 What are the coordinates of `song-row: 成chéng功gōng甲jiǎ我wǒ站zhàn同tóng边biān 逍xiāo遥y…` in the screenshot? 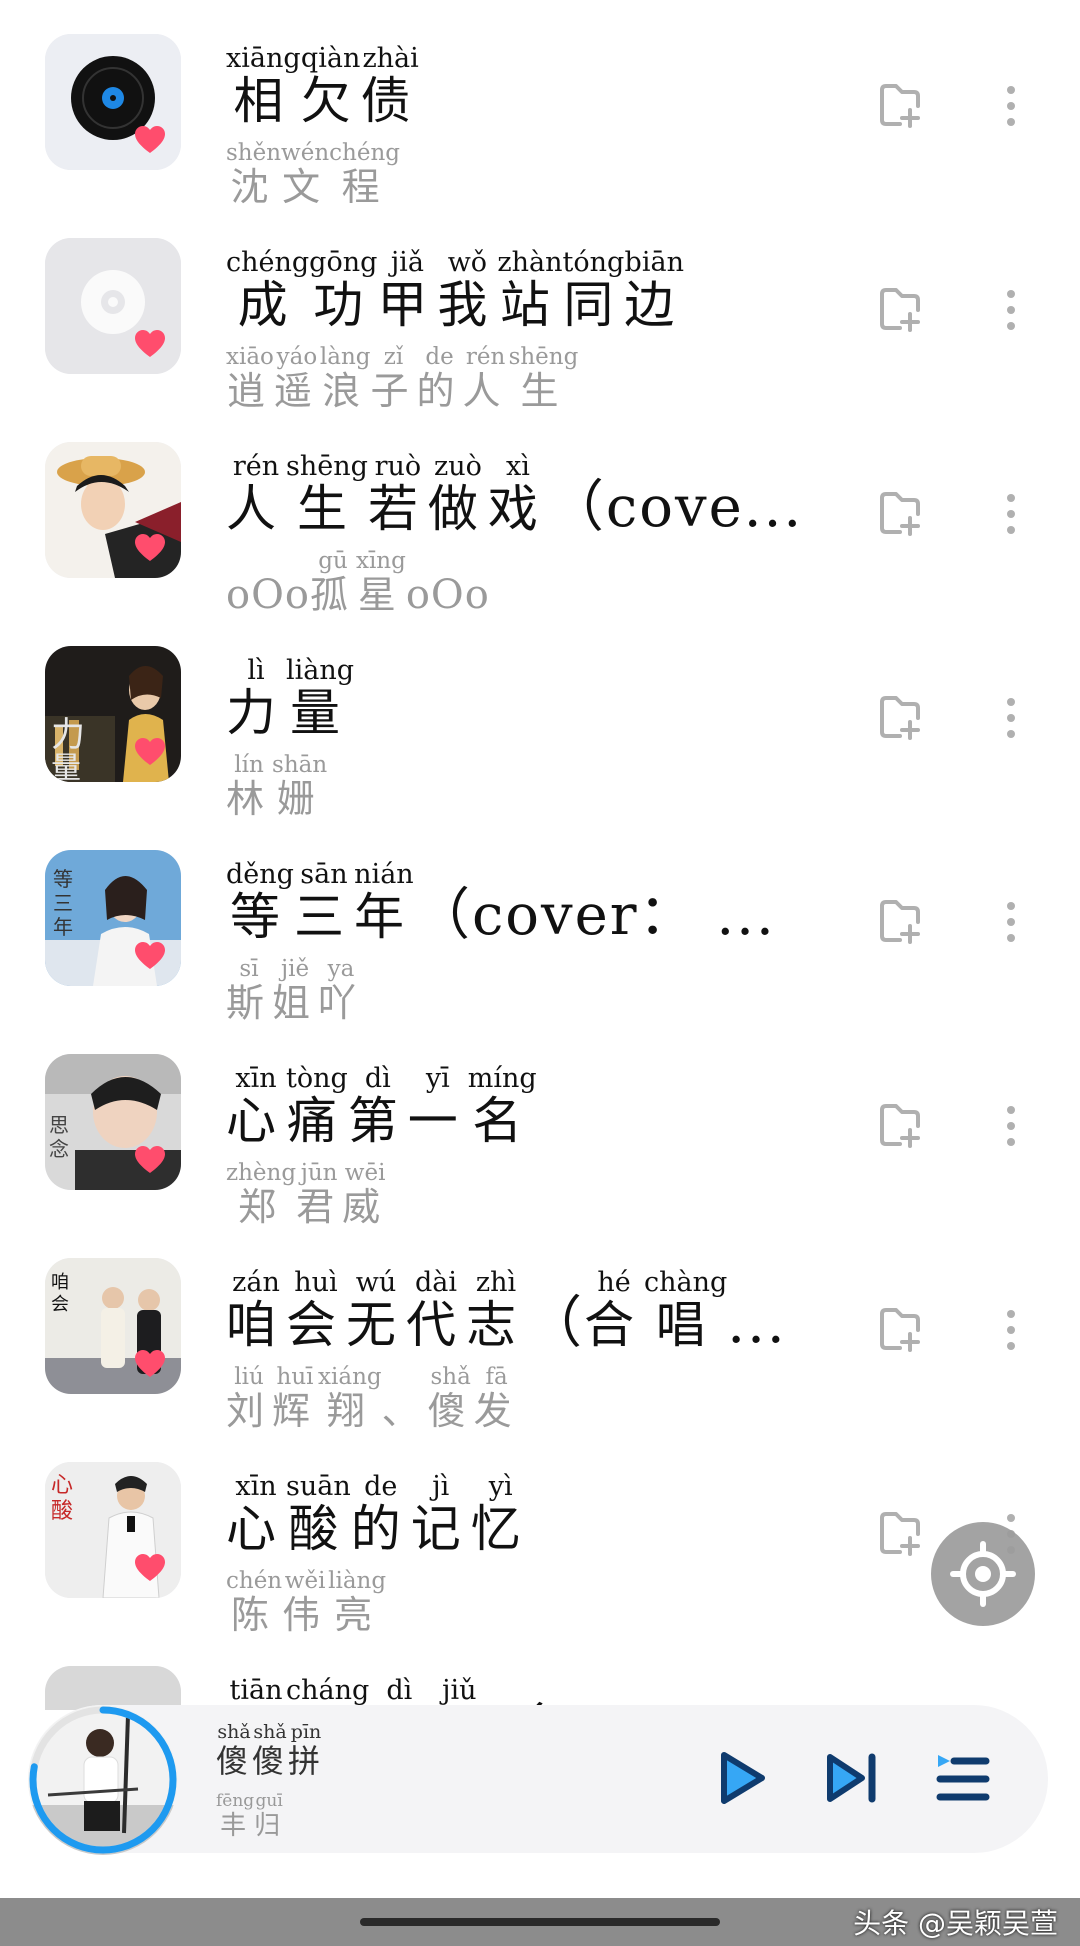 It's located at (540, 308).